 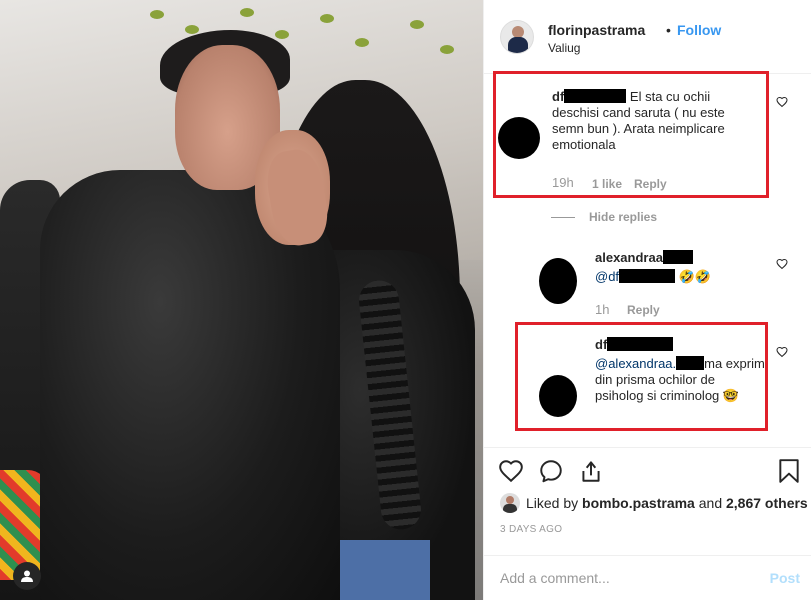 What do you see at coordinates (564, 48) in the screenshot?
I see `post-location: Valiug` at bounding box center [564, 48].